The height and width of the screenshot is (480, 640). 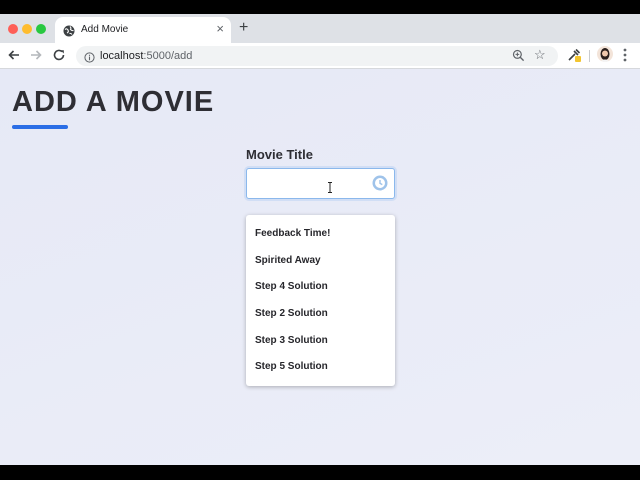 I want to click on title-underline, so click(x=40, y=127).